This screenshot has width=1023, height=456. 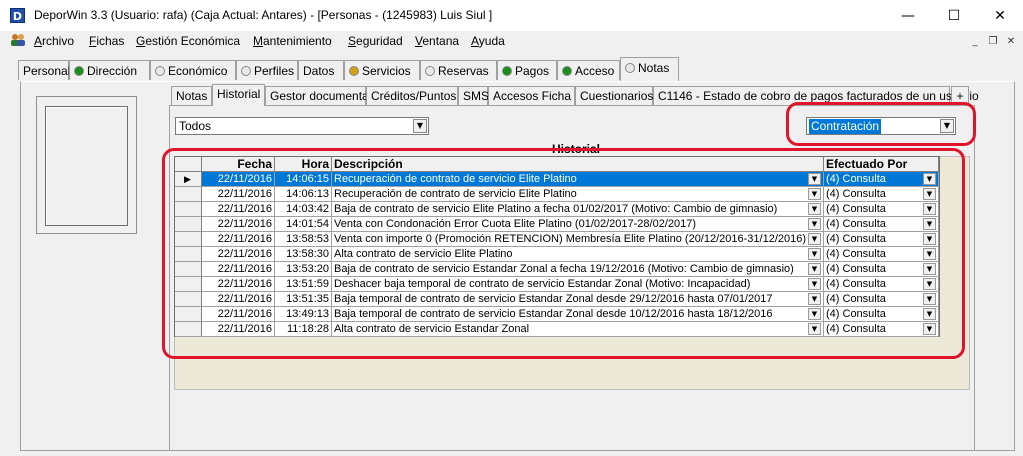 What do you see at coordinates (106, 41) in the screenshot?
I see `menu-fichas: Fichas` at bounding box center [106, 41].